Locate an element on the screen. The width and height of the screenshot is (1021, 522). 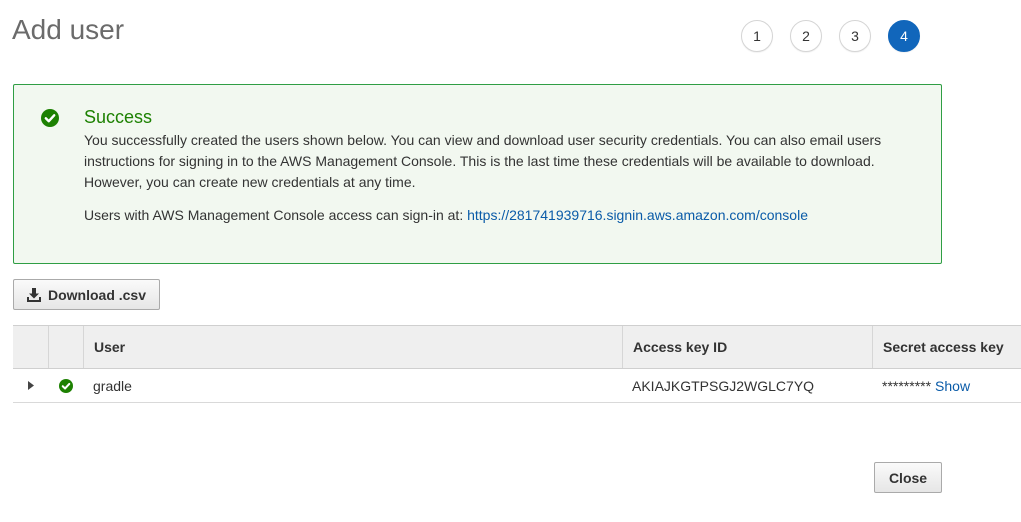
caret-right-icon is located at coordinates (30, 385).